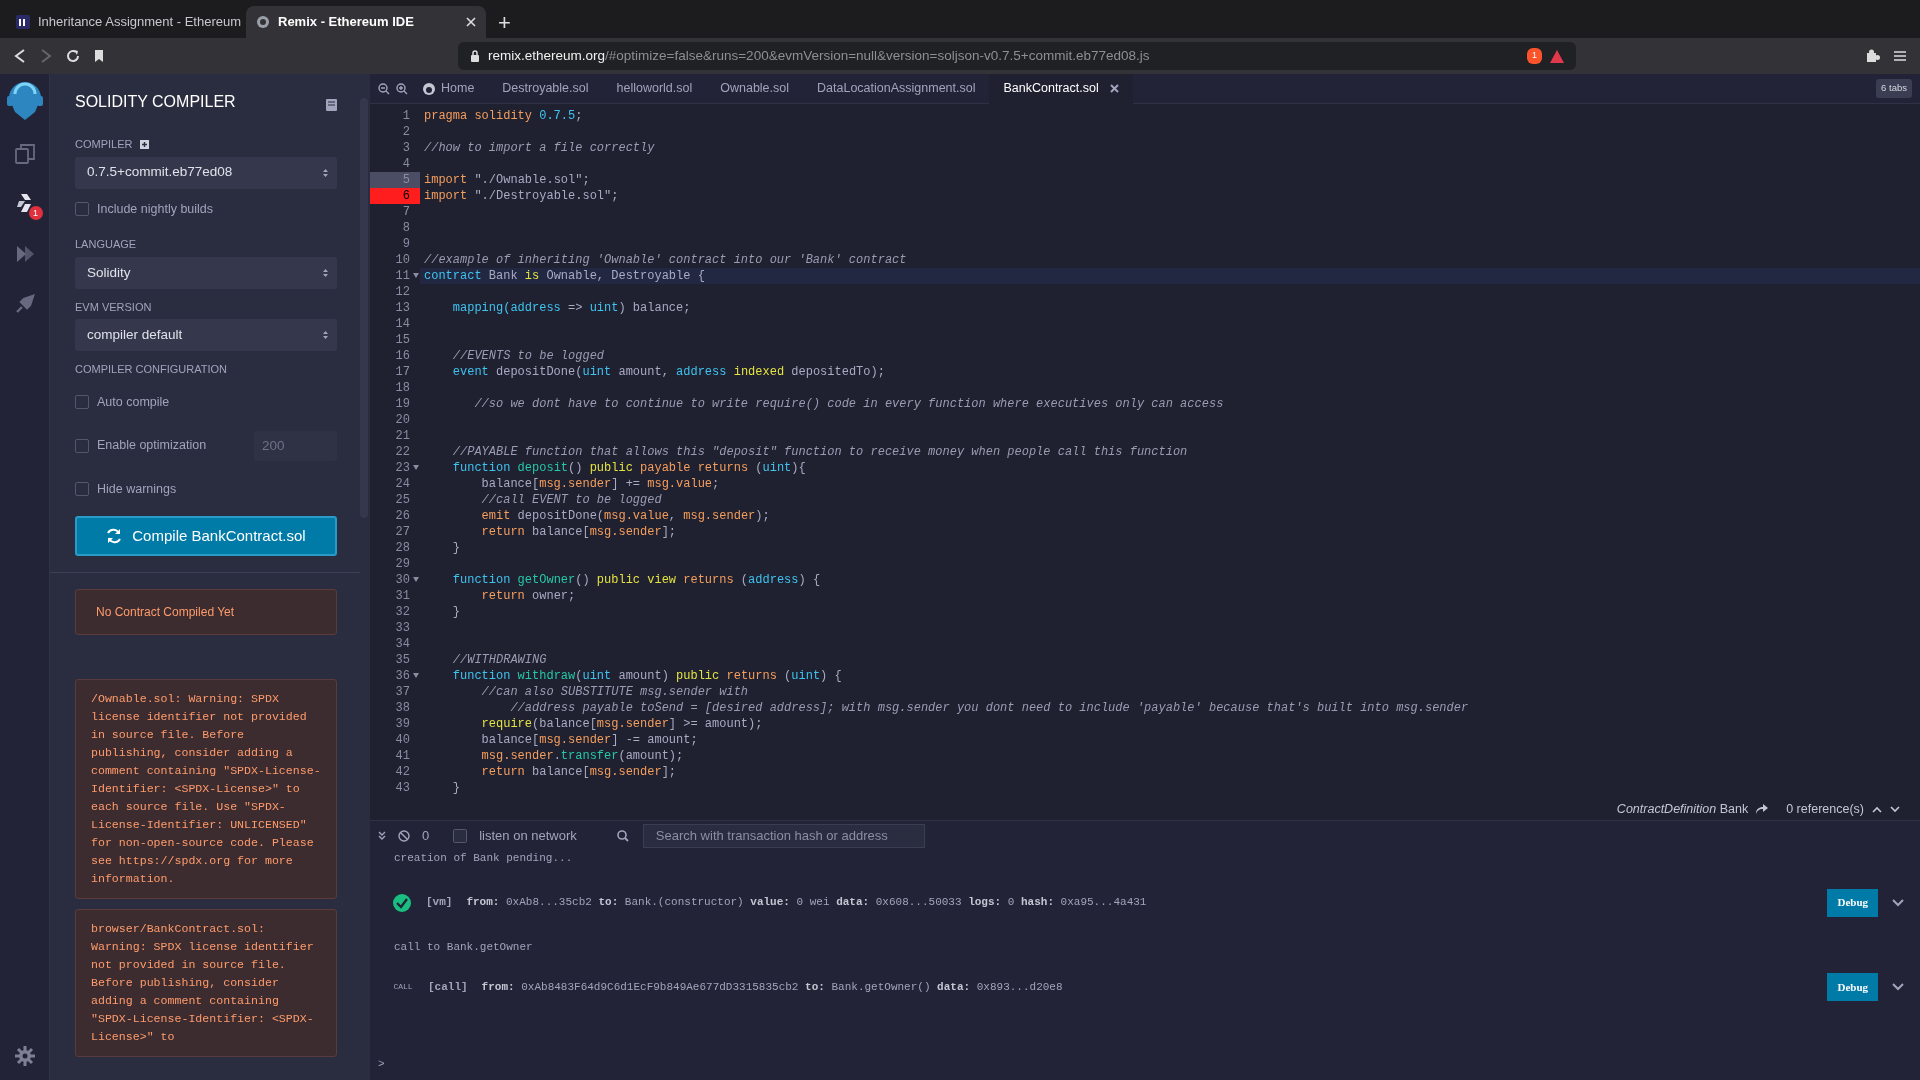 The image size is (1920, 1080). What do you see at coordinates (325, 172) in the screenshot?
I see `caret-icon` at bounding box center [325, 172].